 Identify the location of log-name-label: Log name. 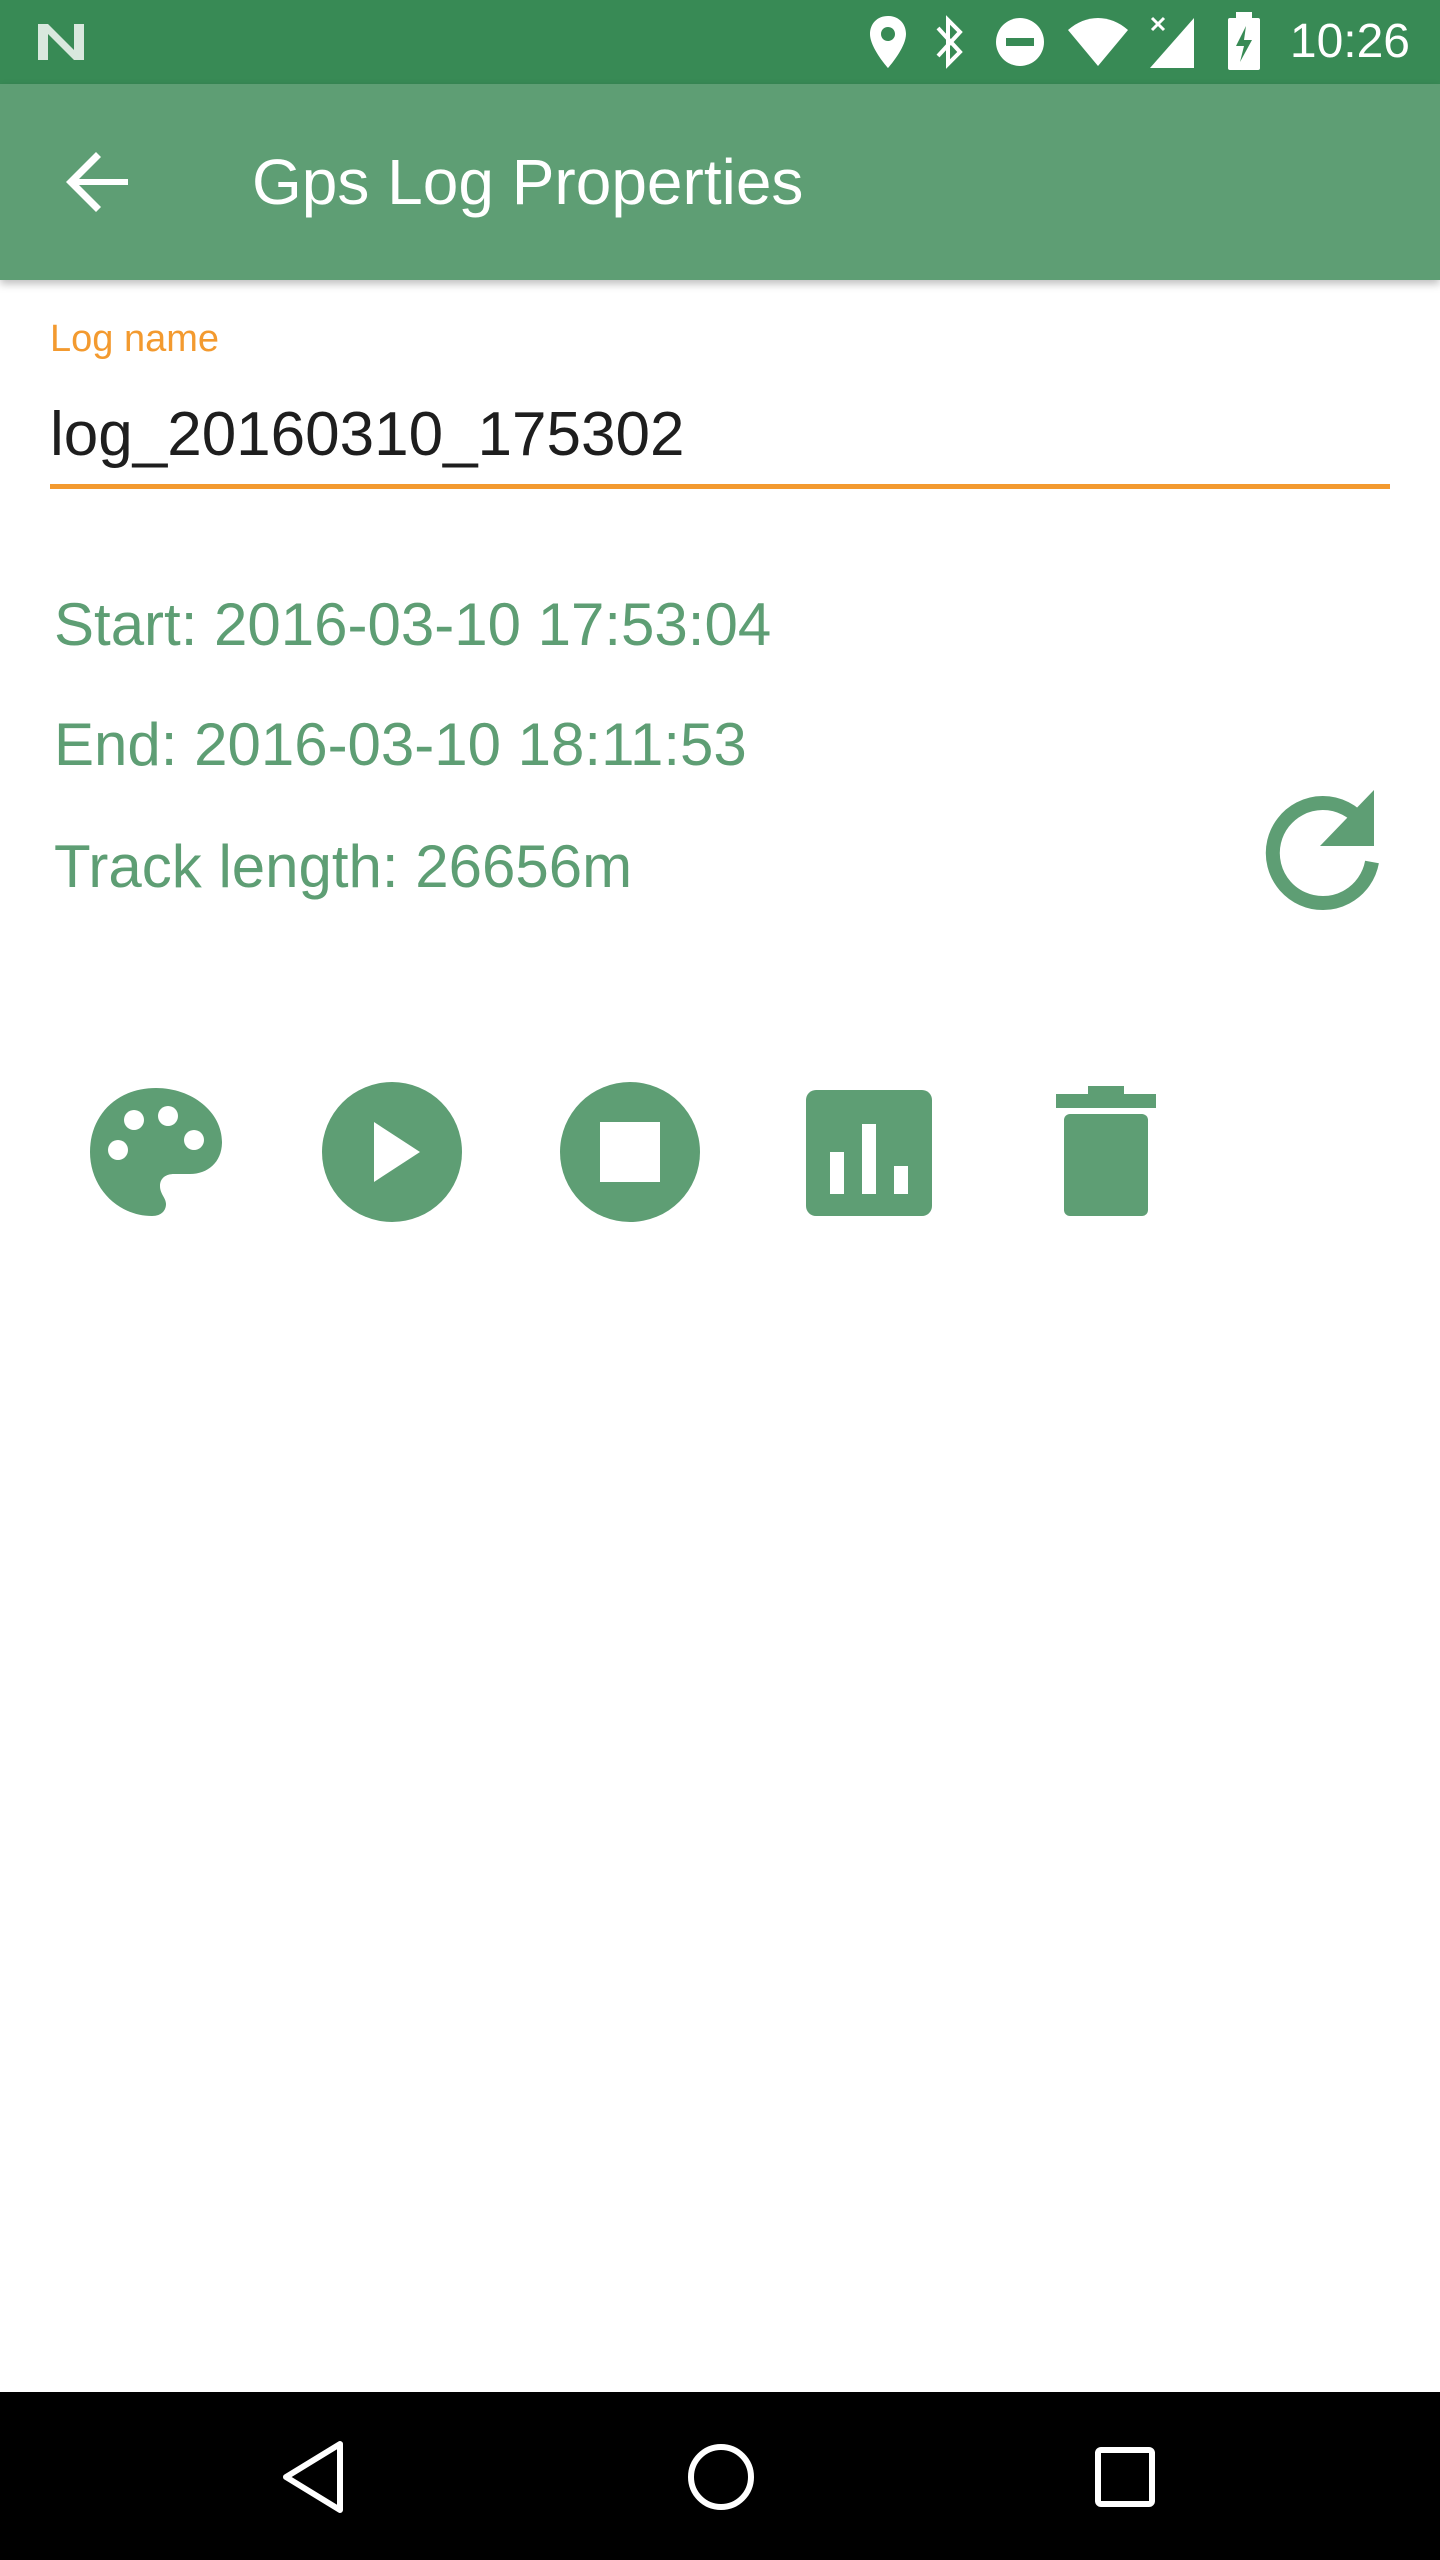
(135, 339).